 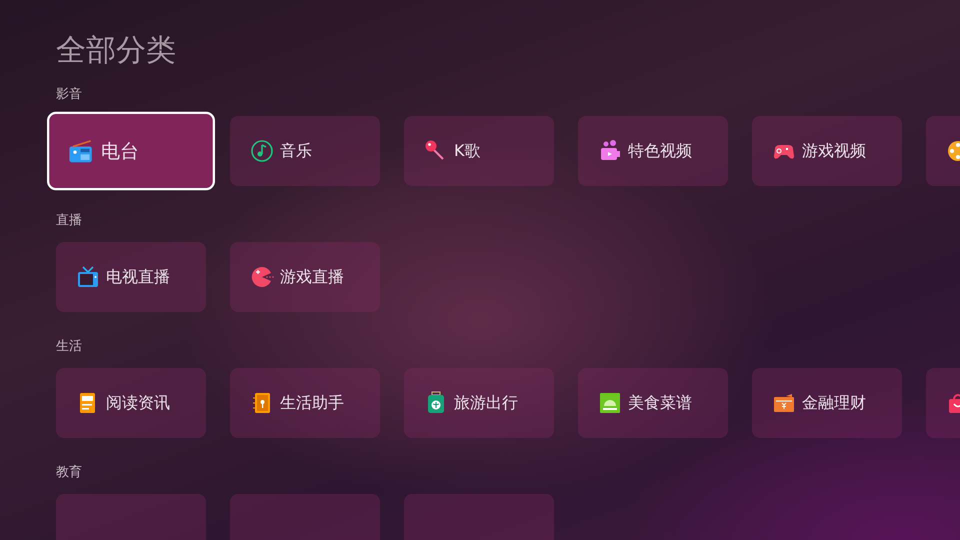 What do you see at coordinates (312, 403) in the screenshot?
I see `tile-label: 生活助手` at bounding box center [312, 403].